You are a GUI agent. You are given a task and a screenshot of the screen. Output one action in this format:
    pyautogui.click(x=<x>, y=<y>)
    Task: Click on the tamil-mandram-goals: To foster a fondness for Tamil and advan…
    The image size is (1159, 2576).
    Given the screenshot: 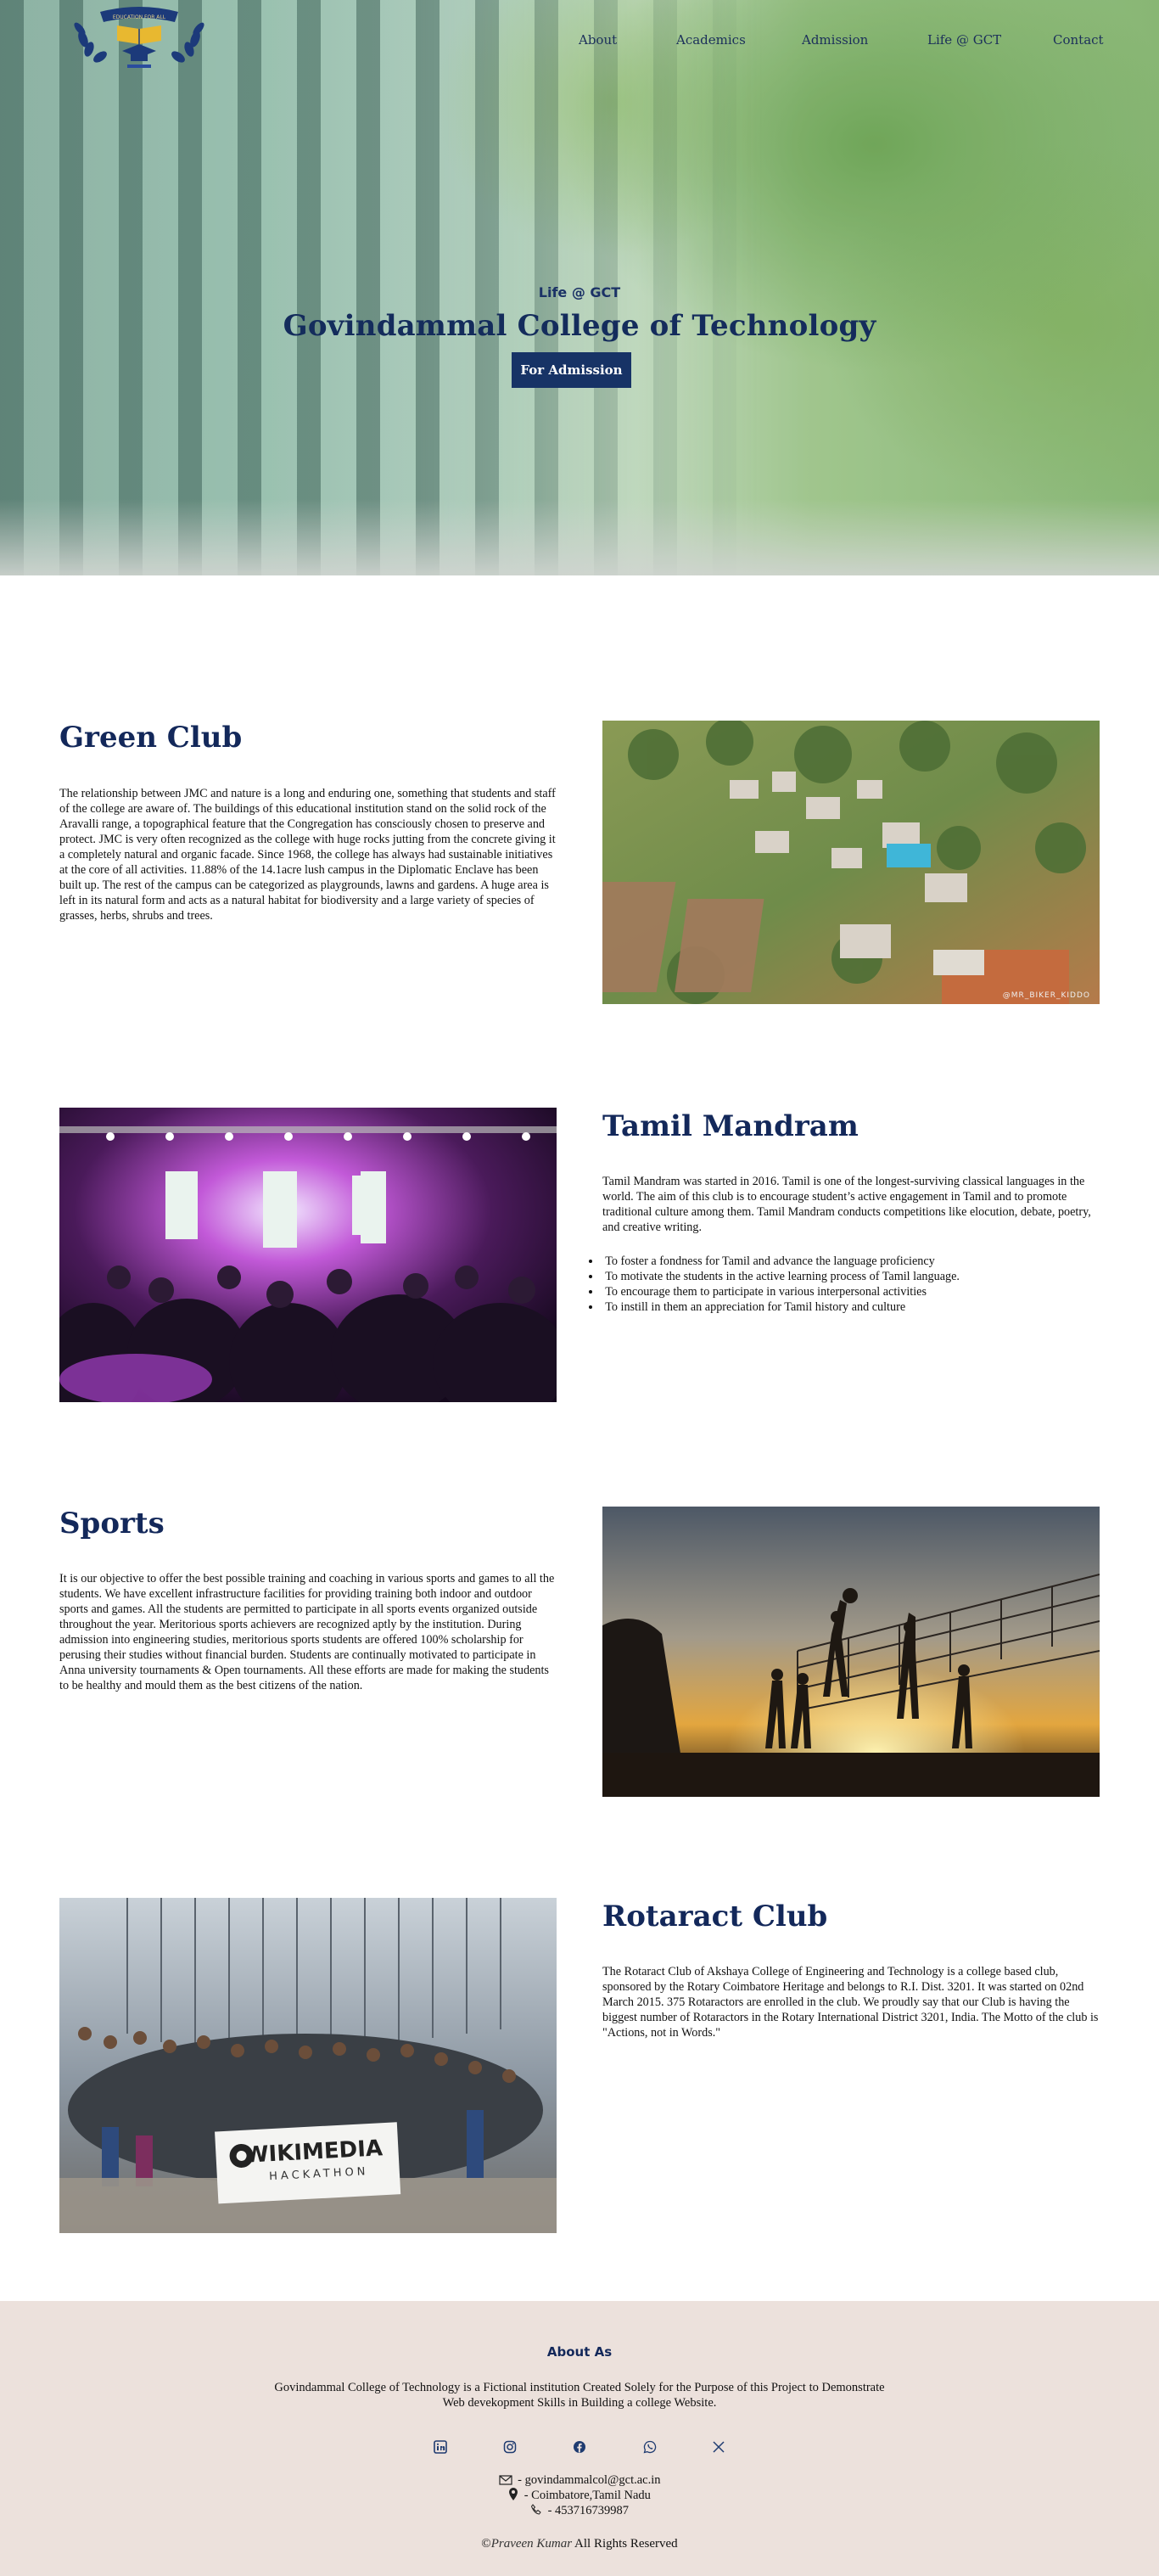 What is the action you would take?
    pyautogui.click(x=843, y=1284)
    